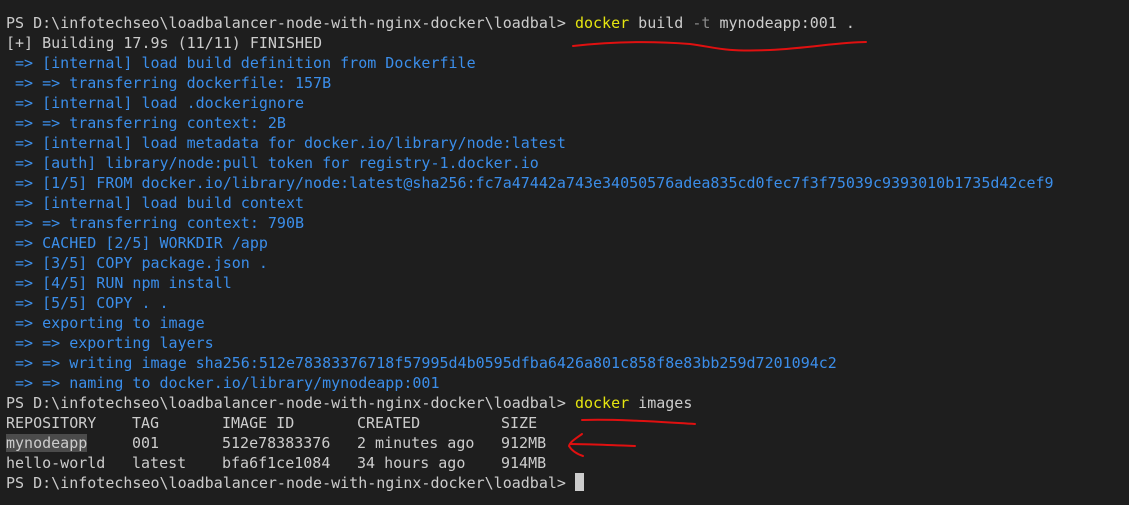  Describe the element at coordinates (719, 46) in the screenshot. I see `underline-build-command` at that location.